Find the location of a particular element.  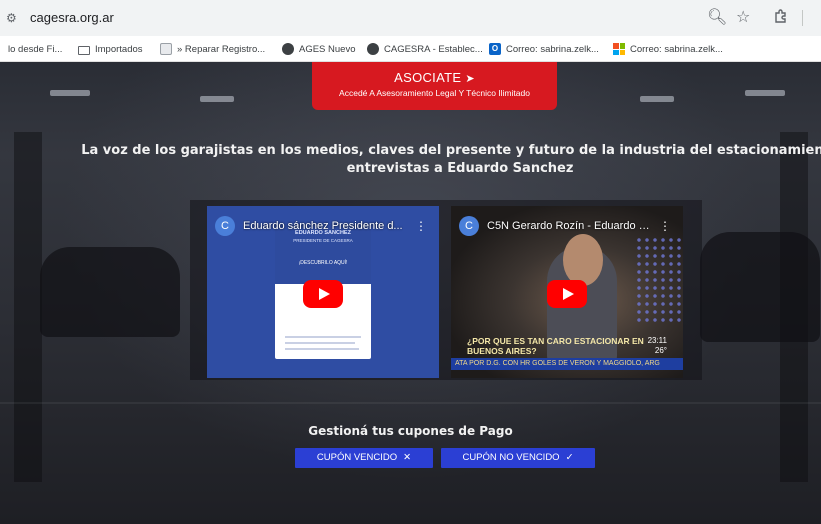

bookmark-star-icon: ☆ is located at coordinates (743, 17).